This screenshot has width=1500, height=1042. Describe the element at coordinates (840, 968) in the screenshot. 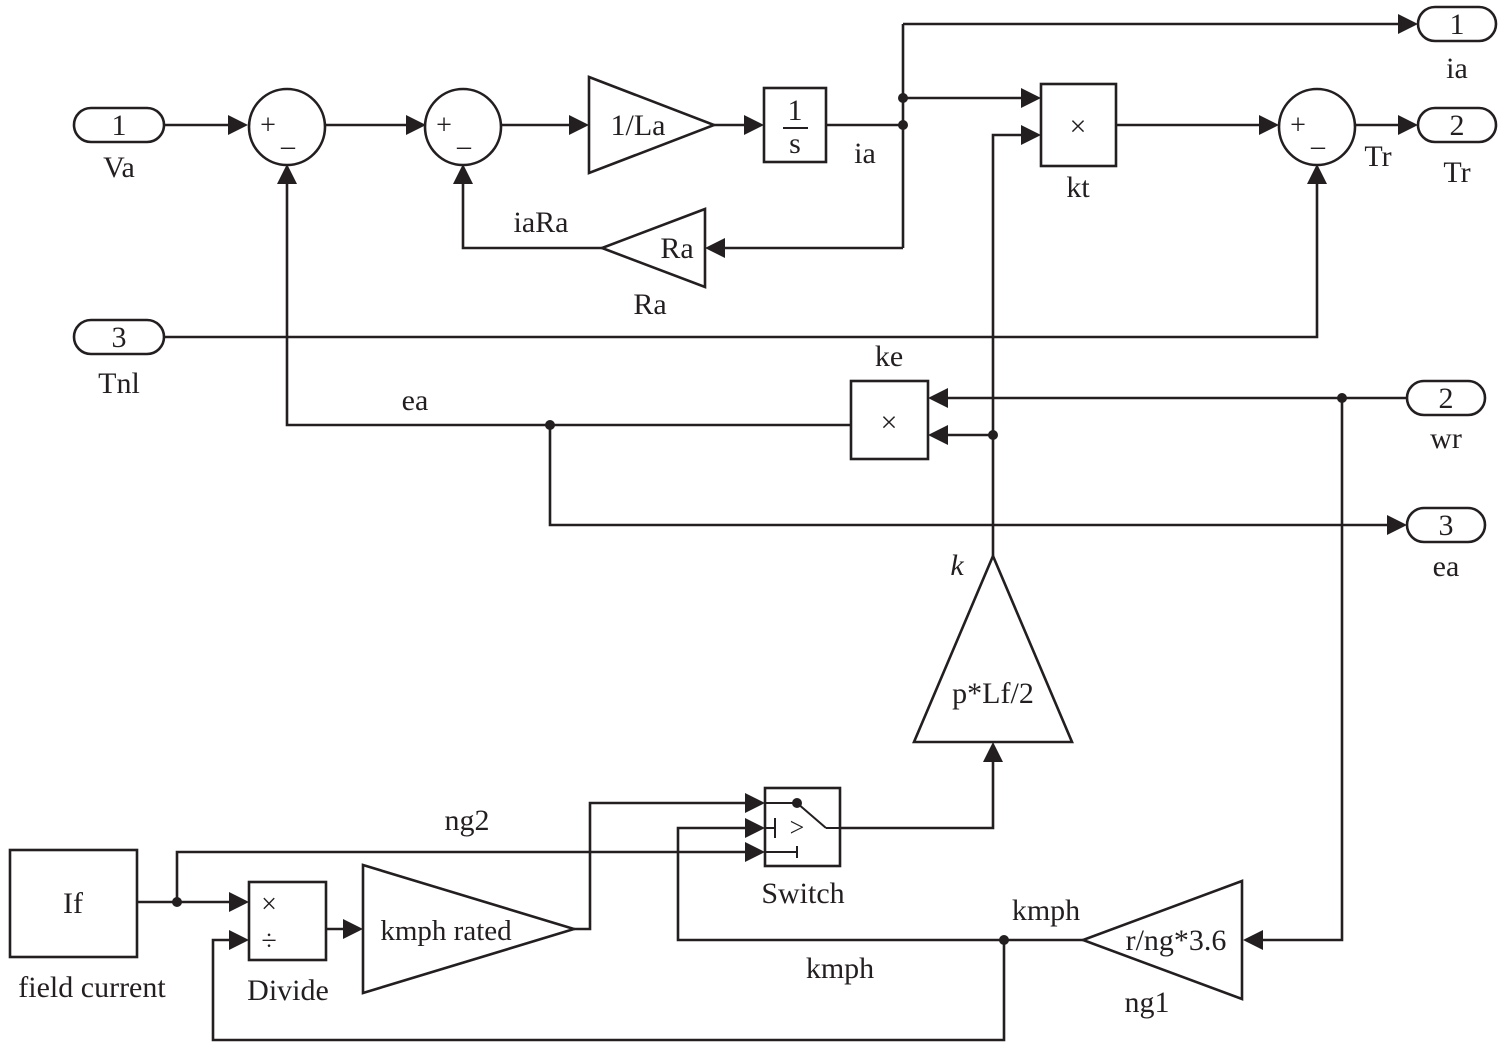

I see `signal-label-kmph-bottom: kmph` at that location.